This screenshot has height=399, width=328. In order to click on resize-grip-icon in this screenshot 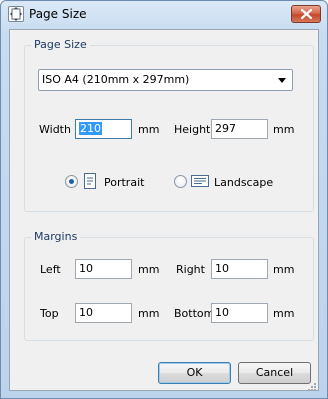, I will do `click(311, 388)`.